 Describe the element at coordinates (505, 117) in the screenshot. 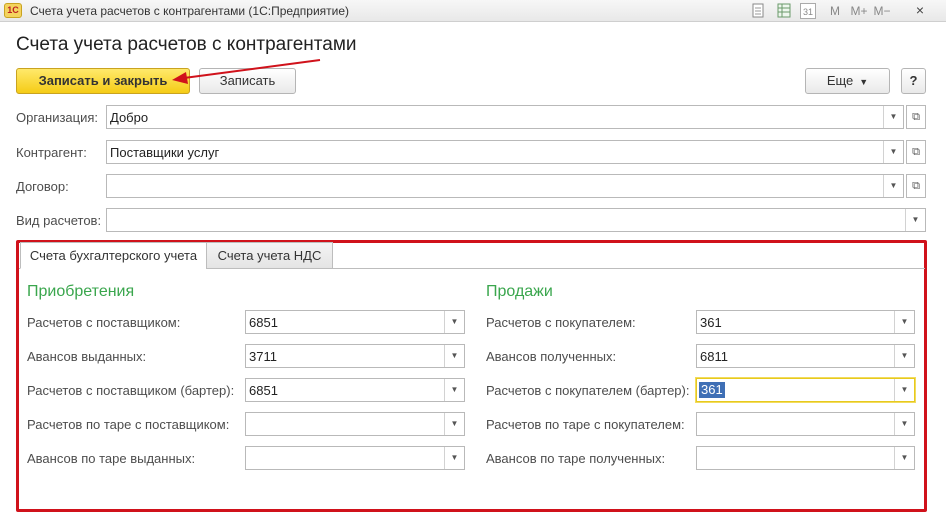

I see `organization-field: Добро ▼` at that location.